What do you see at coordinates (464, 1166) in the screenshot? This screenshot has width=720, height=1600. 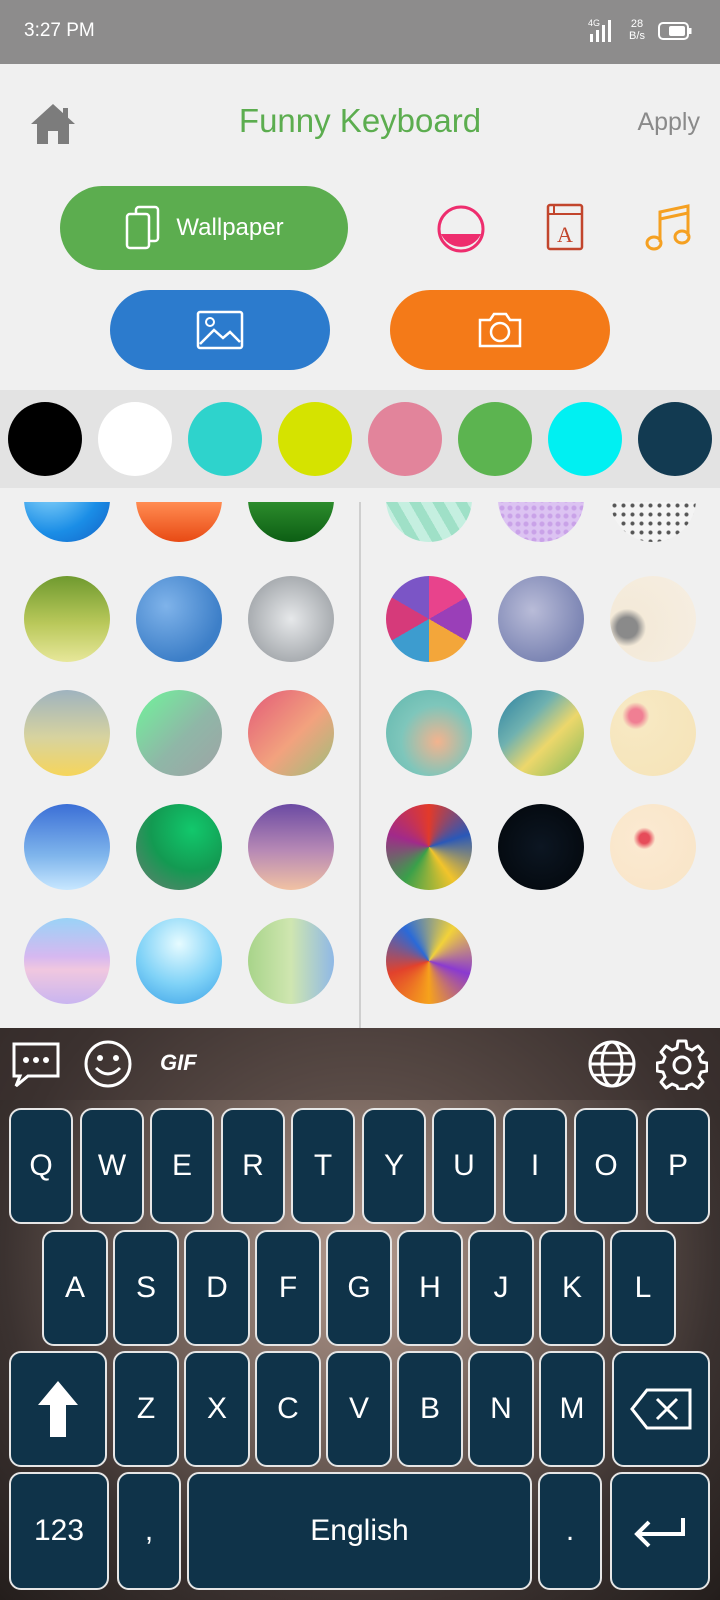 I see `key-u: U` at bounding box center [464, 1166].